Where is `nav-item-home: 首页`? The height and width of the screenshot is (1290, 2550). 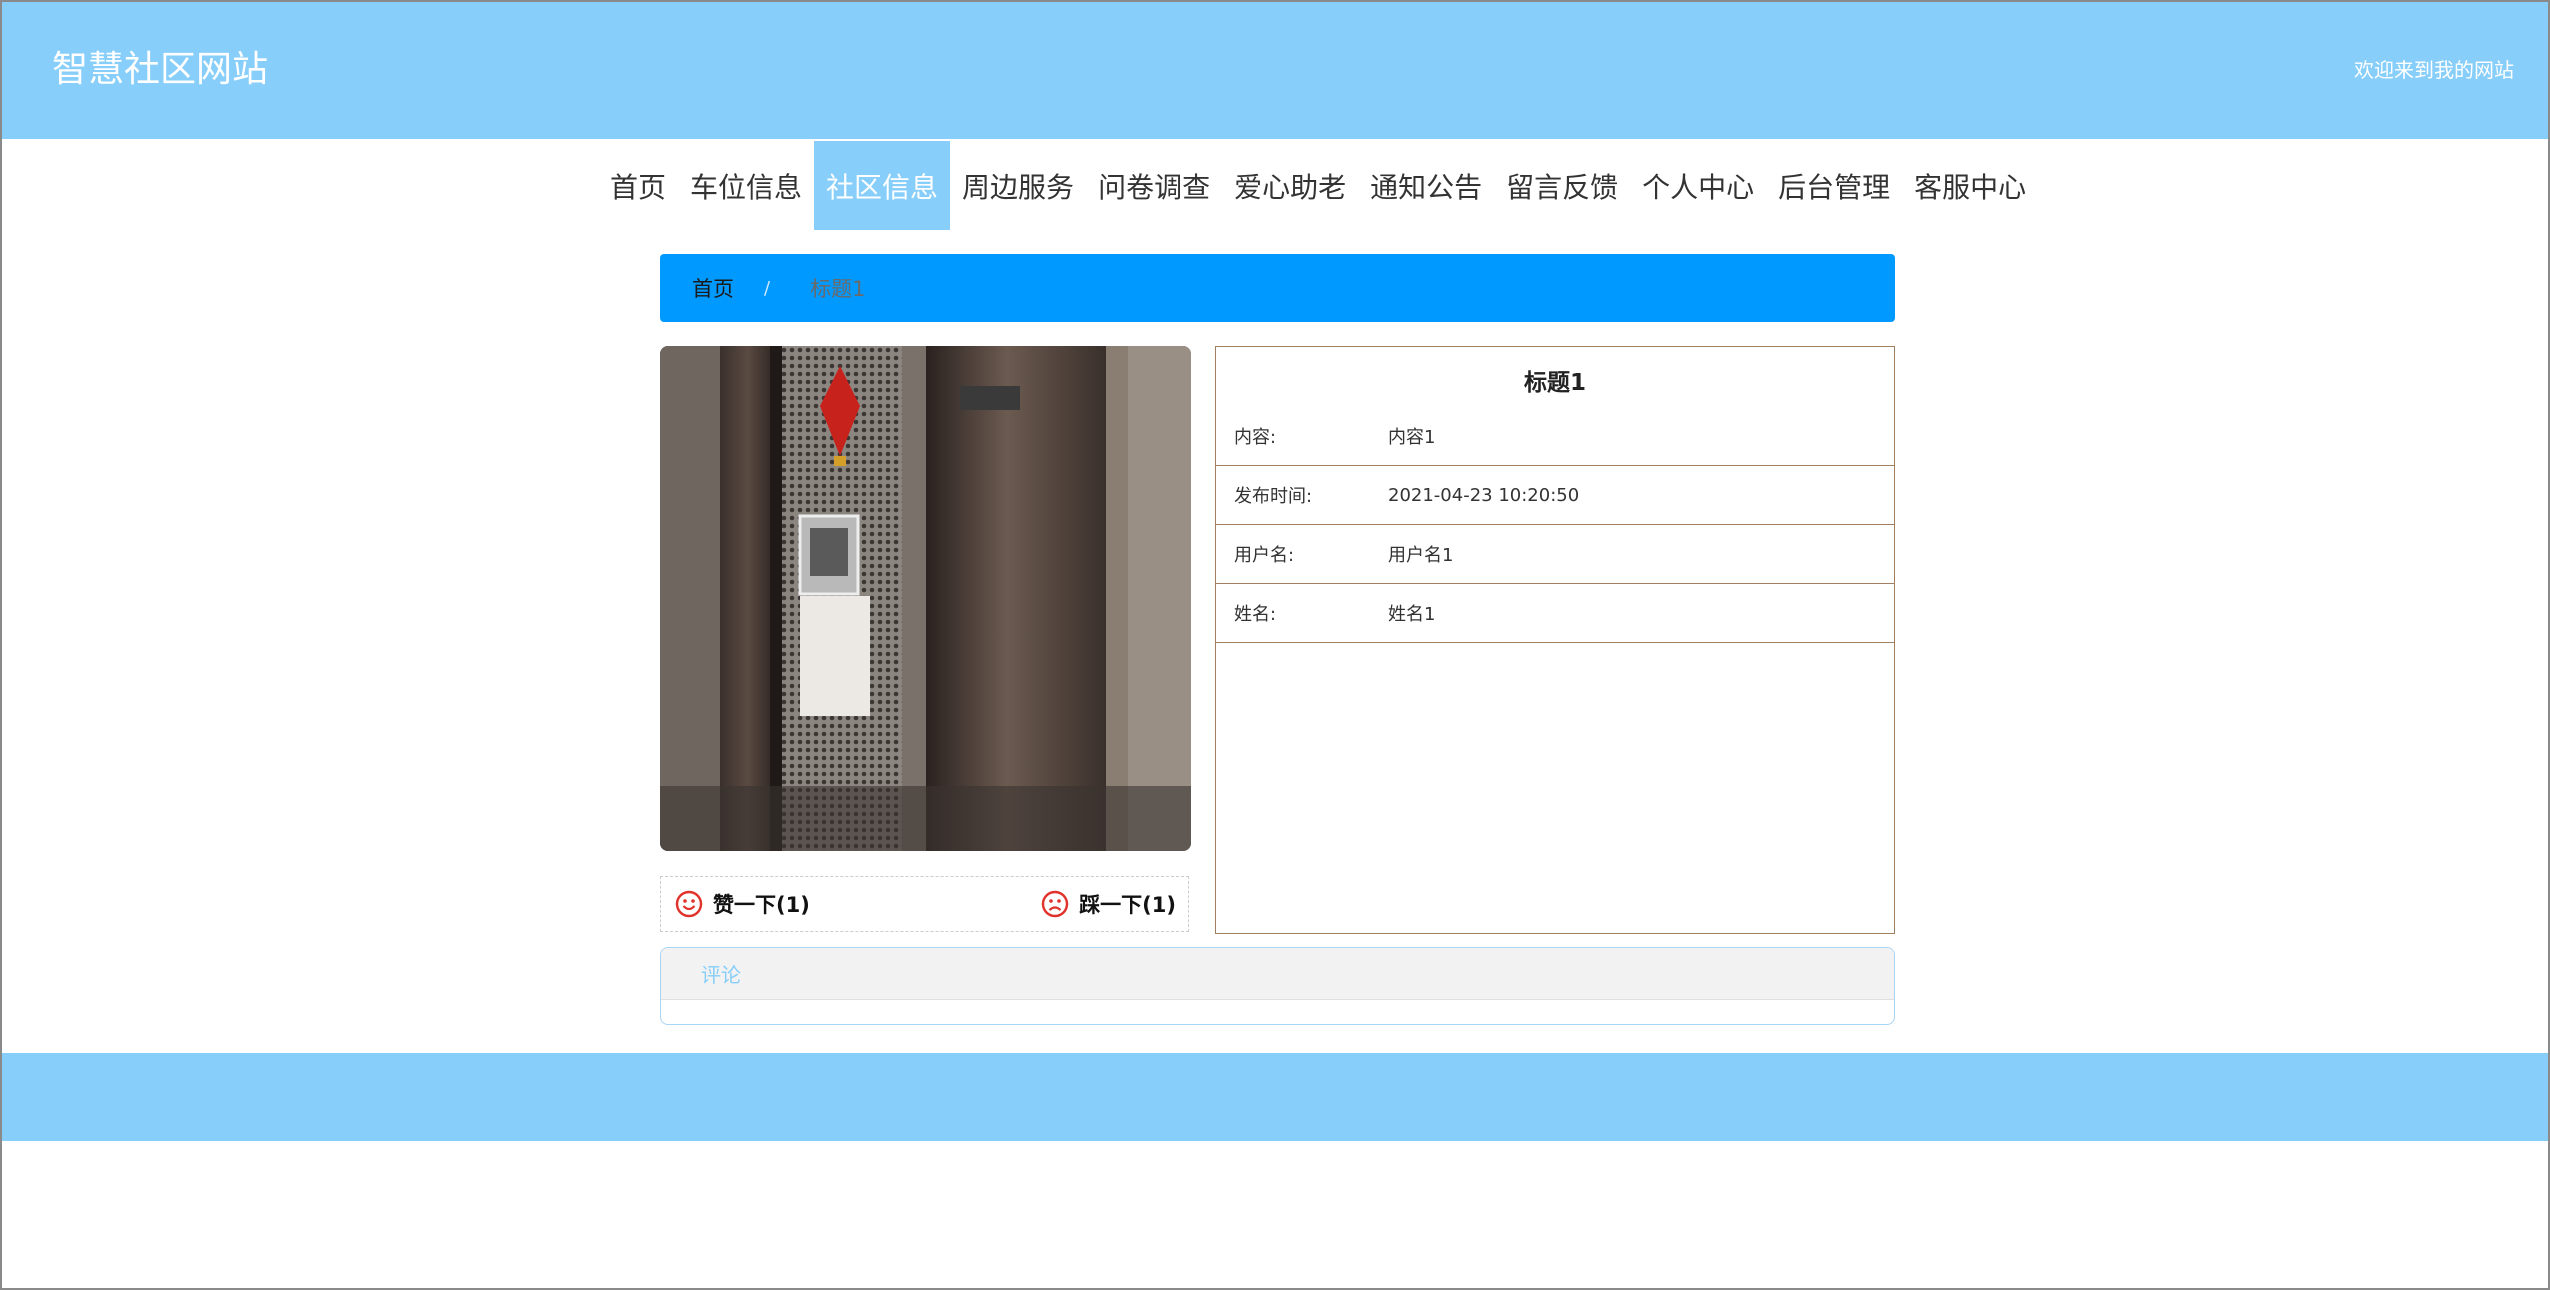
nav-item-home: 首页 is located at coordinates (638, 185).